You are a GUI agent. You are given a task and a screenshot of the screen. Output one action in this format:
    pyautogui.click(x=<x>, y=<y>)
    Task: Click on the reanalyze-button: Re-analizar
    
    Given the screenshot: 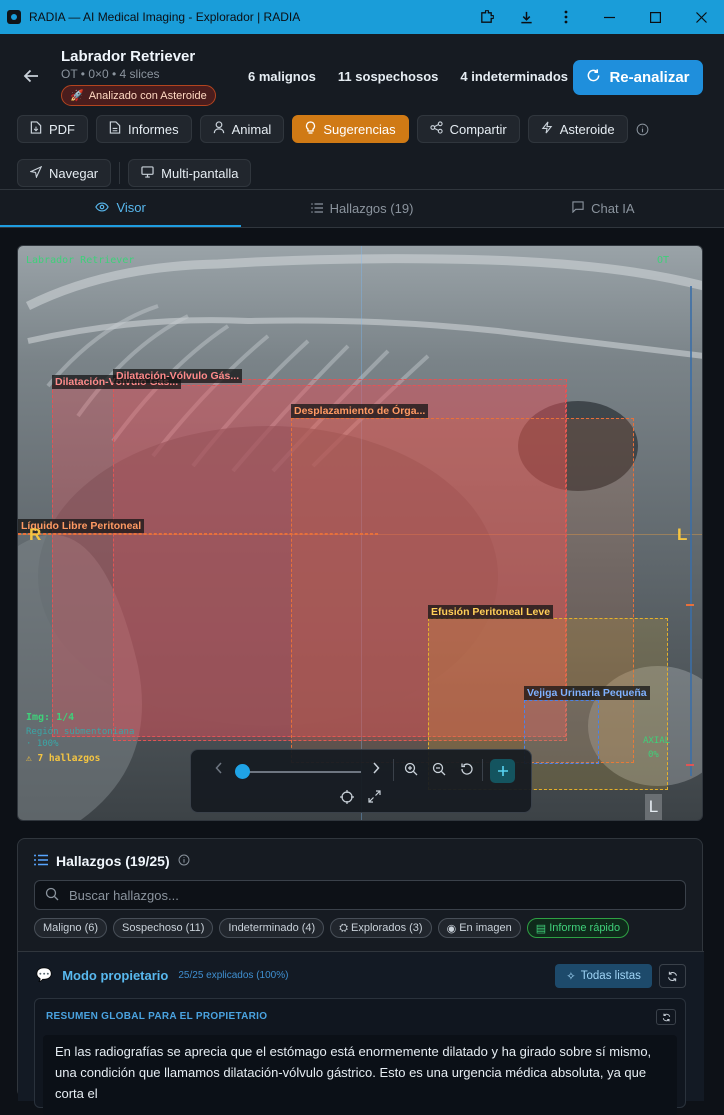 What is the action you would take?
    pyautogui.click(x=638, y=77)
    